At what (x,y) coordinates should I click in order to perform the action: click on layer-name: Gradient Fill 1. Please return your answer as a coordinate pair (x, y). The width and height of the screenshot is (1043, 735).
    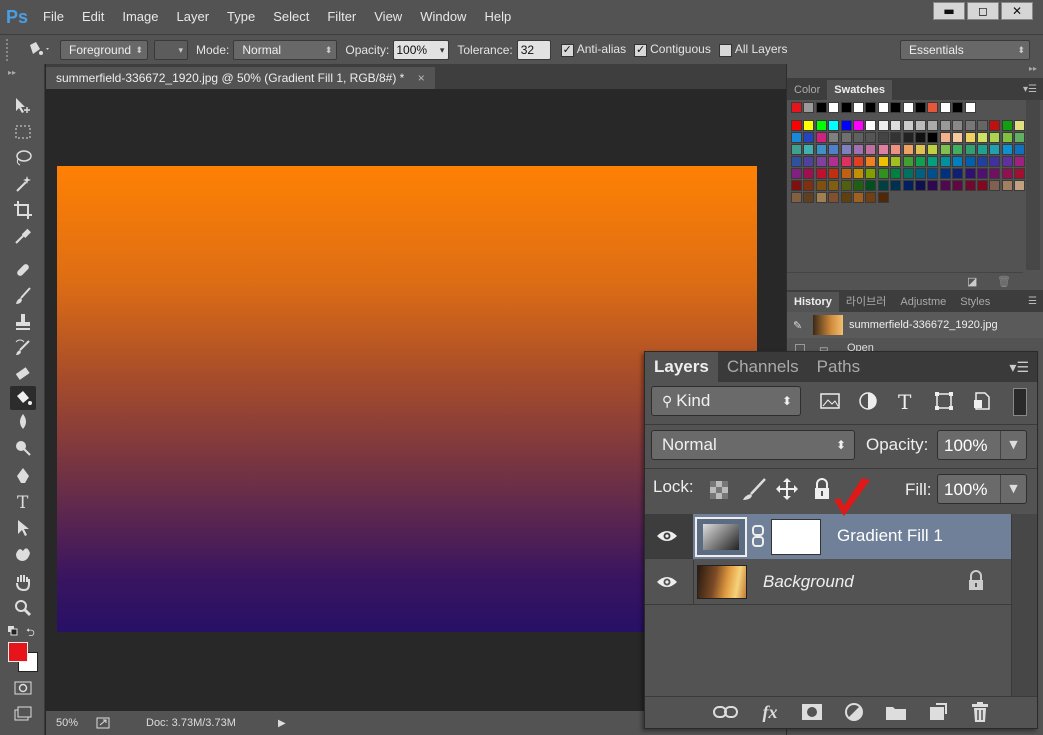
    Looking at the image, I should click on (890, 536).